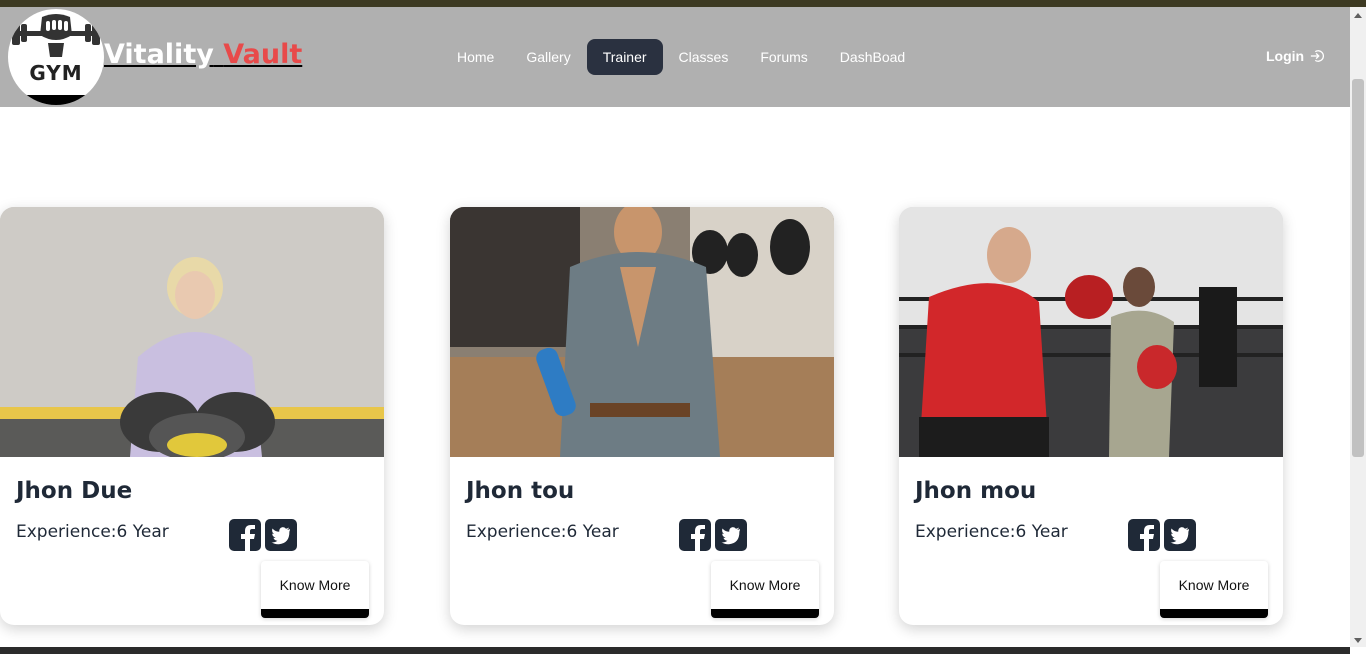  Describe the element at coordinates (683, 3) in the screenshot. I see `top-strip` at that location.